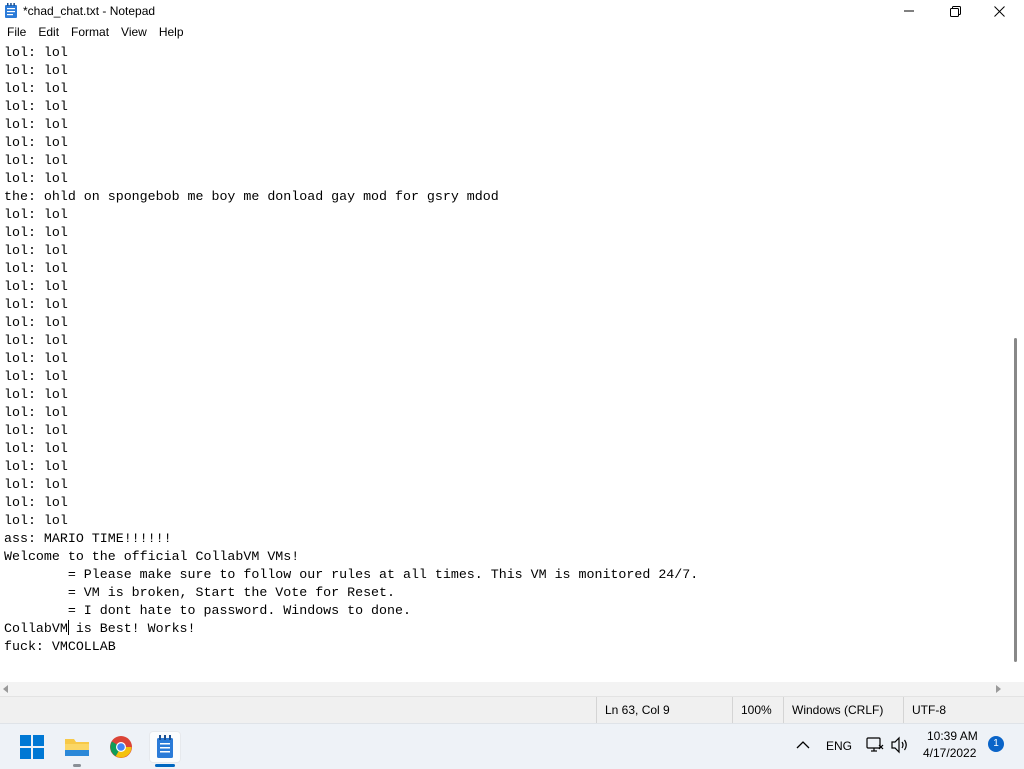 Image resolution: width=1024 pixels, height=769 pixels. I want to click on explorer-running-indicator, so click(77, 765).